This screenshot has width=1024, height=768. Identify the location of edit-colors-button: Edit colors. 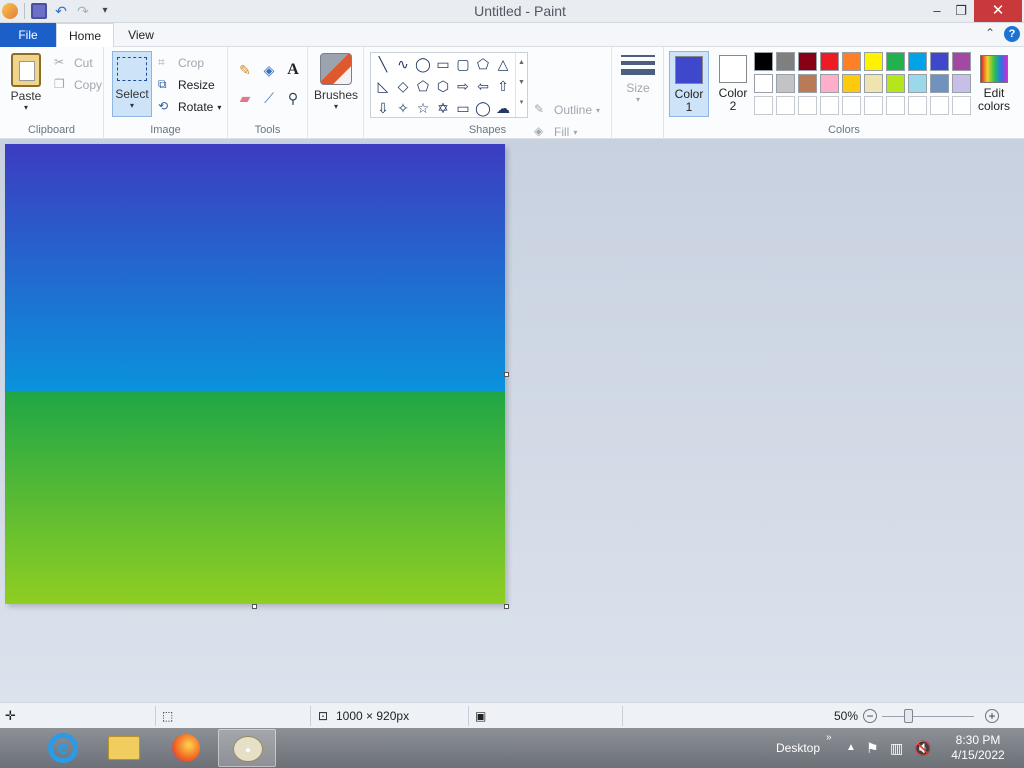
(994, 82).